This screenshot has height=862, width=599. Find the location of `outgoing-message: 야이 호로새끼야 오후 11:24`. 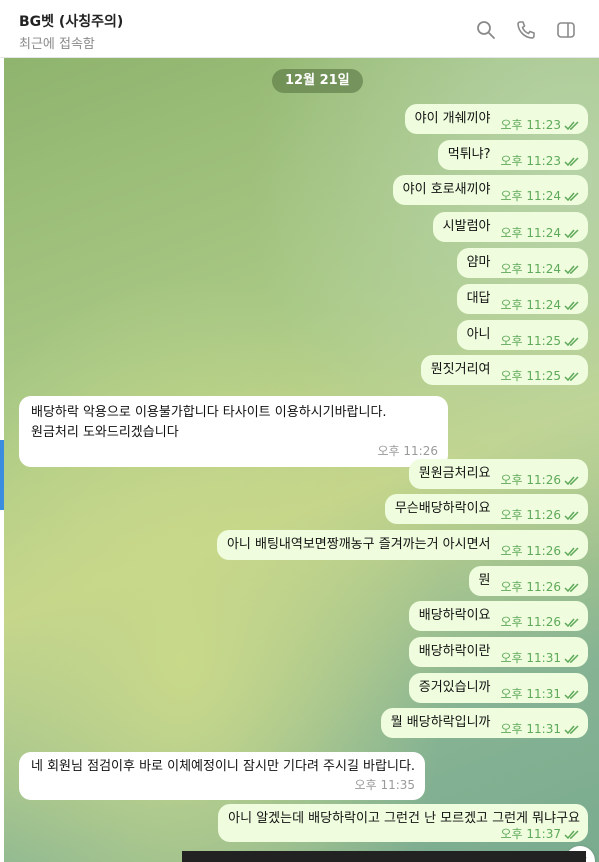

outgoing-message: 야이 호로새끼야 오후 11:24 is located at coordinates (490, 190).